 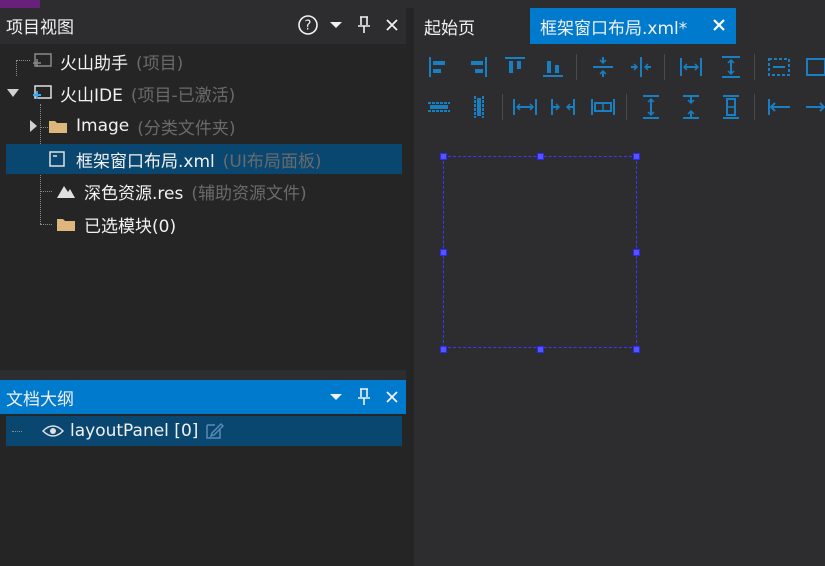 I want to click on increase-vertical-spacing-icon, so click(x=651, y=107).